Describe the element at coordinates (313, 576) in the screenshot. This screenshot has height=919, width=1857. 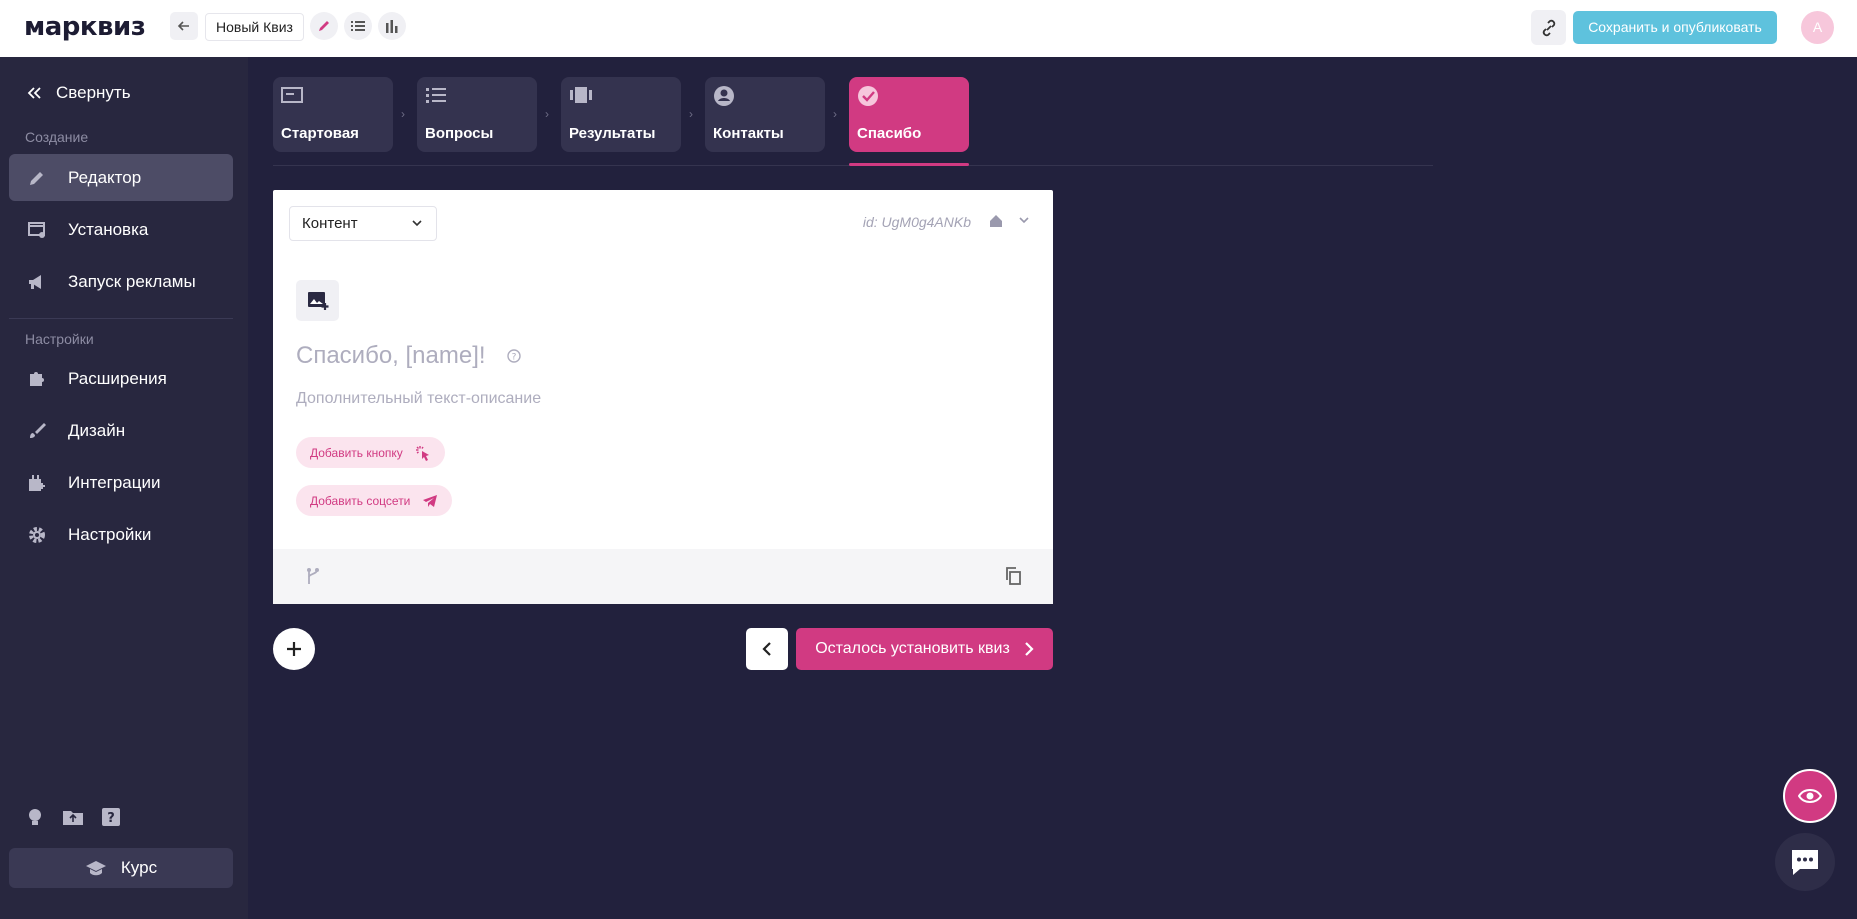
I see `branch-logic-icon` at that location.